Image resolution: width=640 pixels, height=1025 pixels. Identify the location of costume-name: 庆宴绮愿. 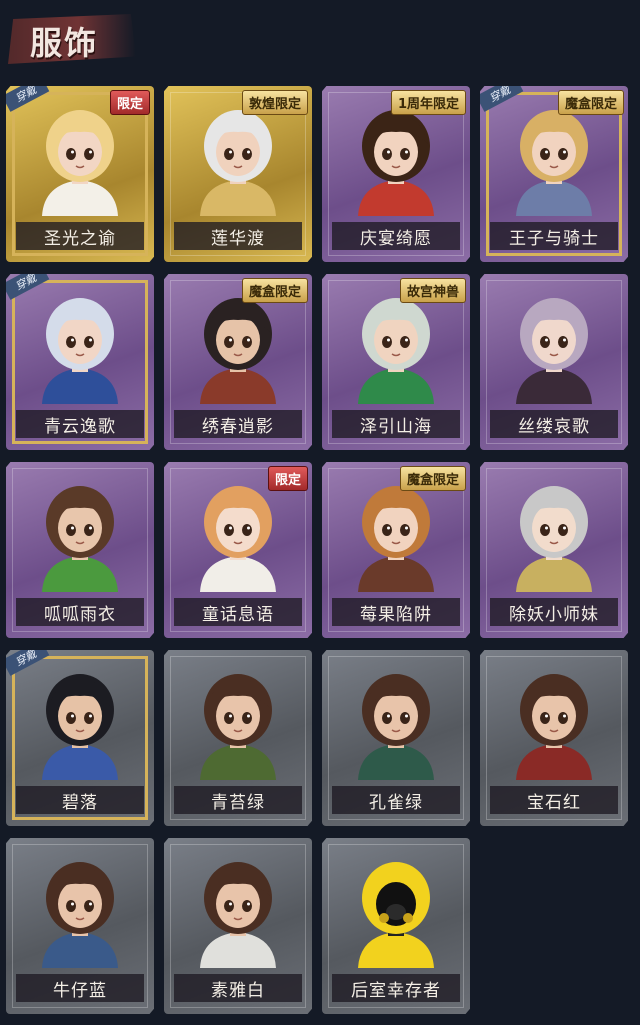
(396, 236).